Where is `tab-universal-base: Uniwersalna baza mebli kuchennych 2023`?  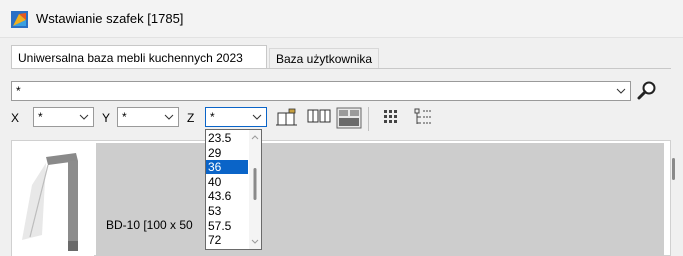
tab-universal-base: Uniwersalna baza mebli kuchennych 2023 is located at coordinates (139, 57).